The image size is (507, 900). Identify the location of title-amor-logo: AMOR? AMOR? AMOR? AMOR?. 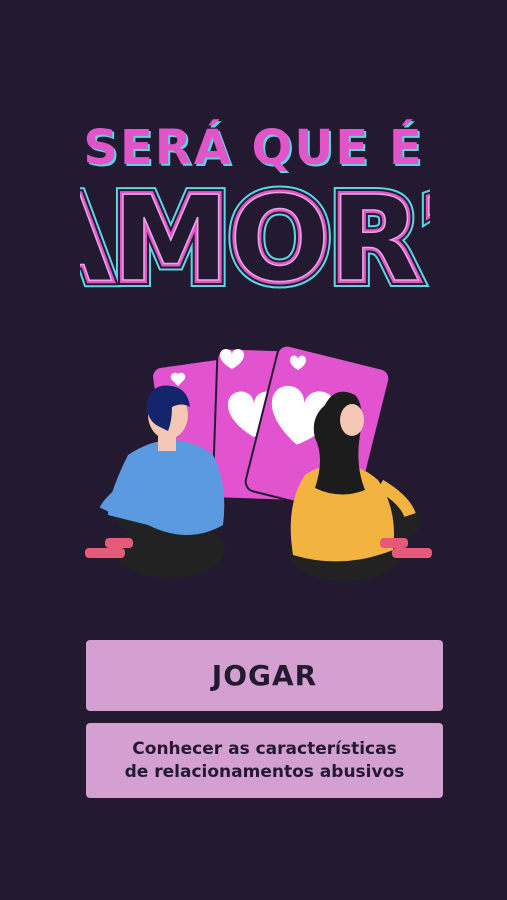
(255, 235).